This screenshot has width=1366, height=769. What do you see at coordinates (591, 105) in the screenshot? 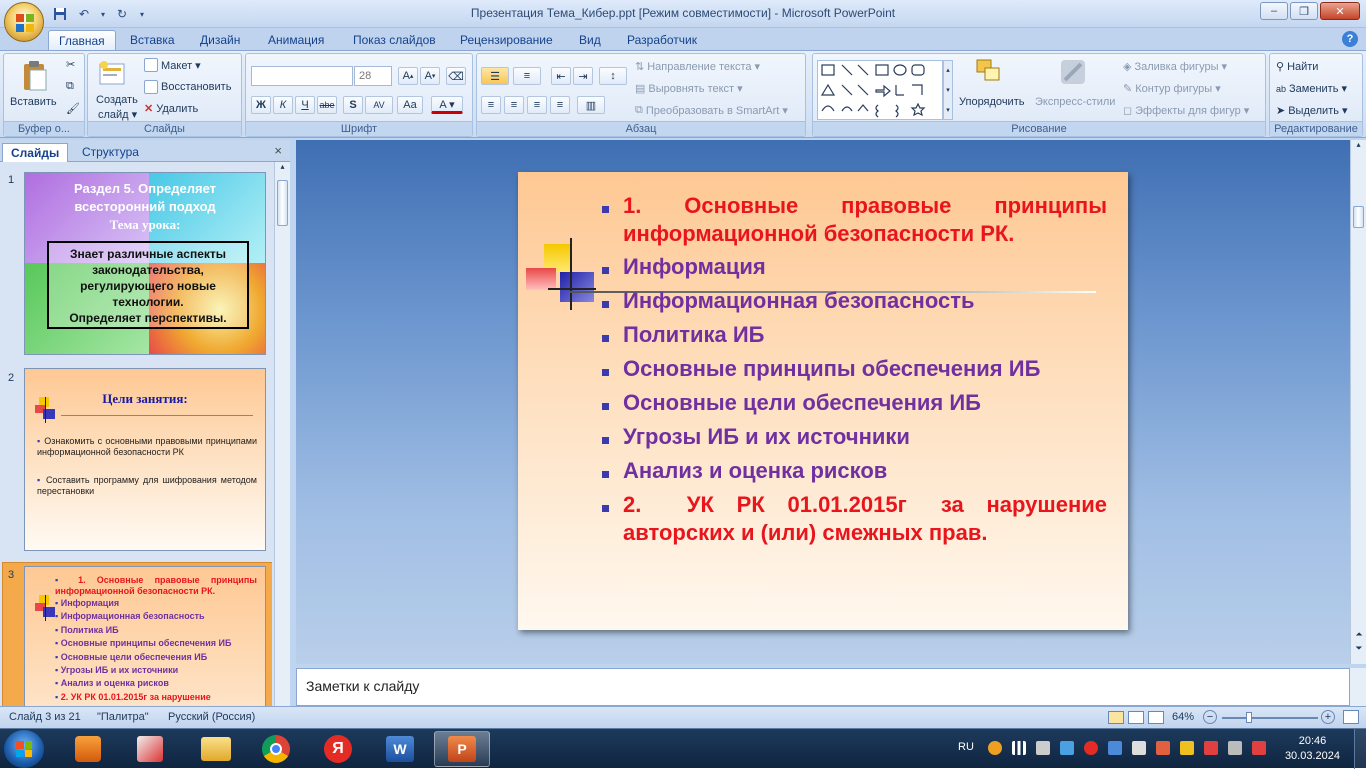
I see `columns-icon: ▥` at bounding box center [591, 105].